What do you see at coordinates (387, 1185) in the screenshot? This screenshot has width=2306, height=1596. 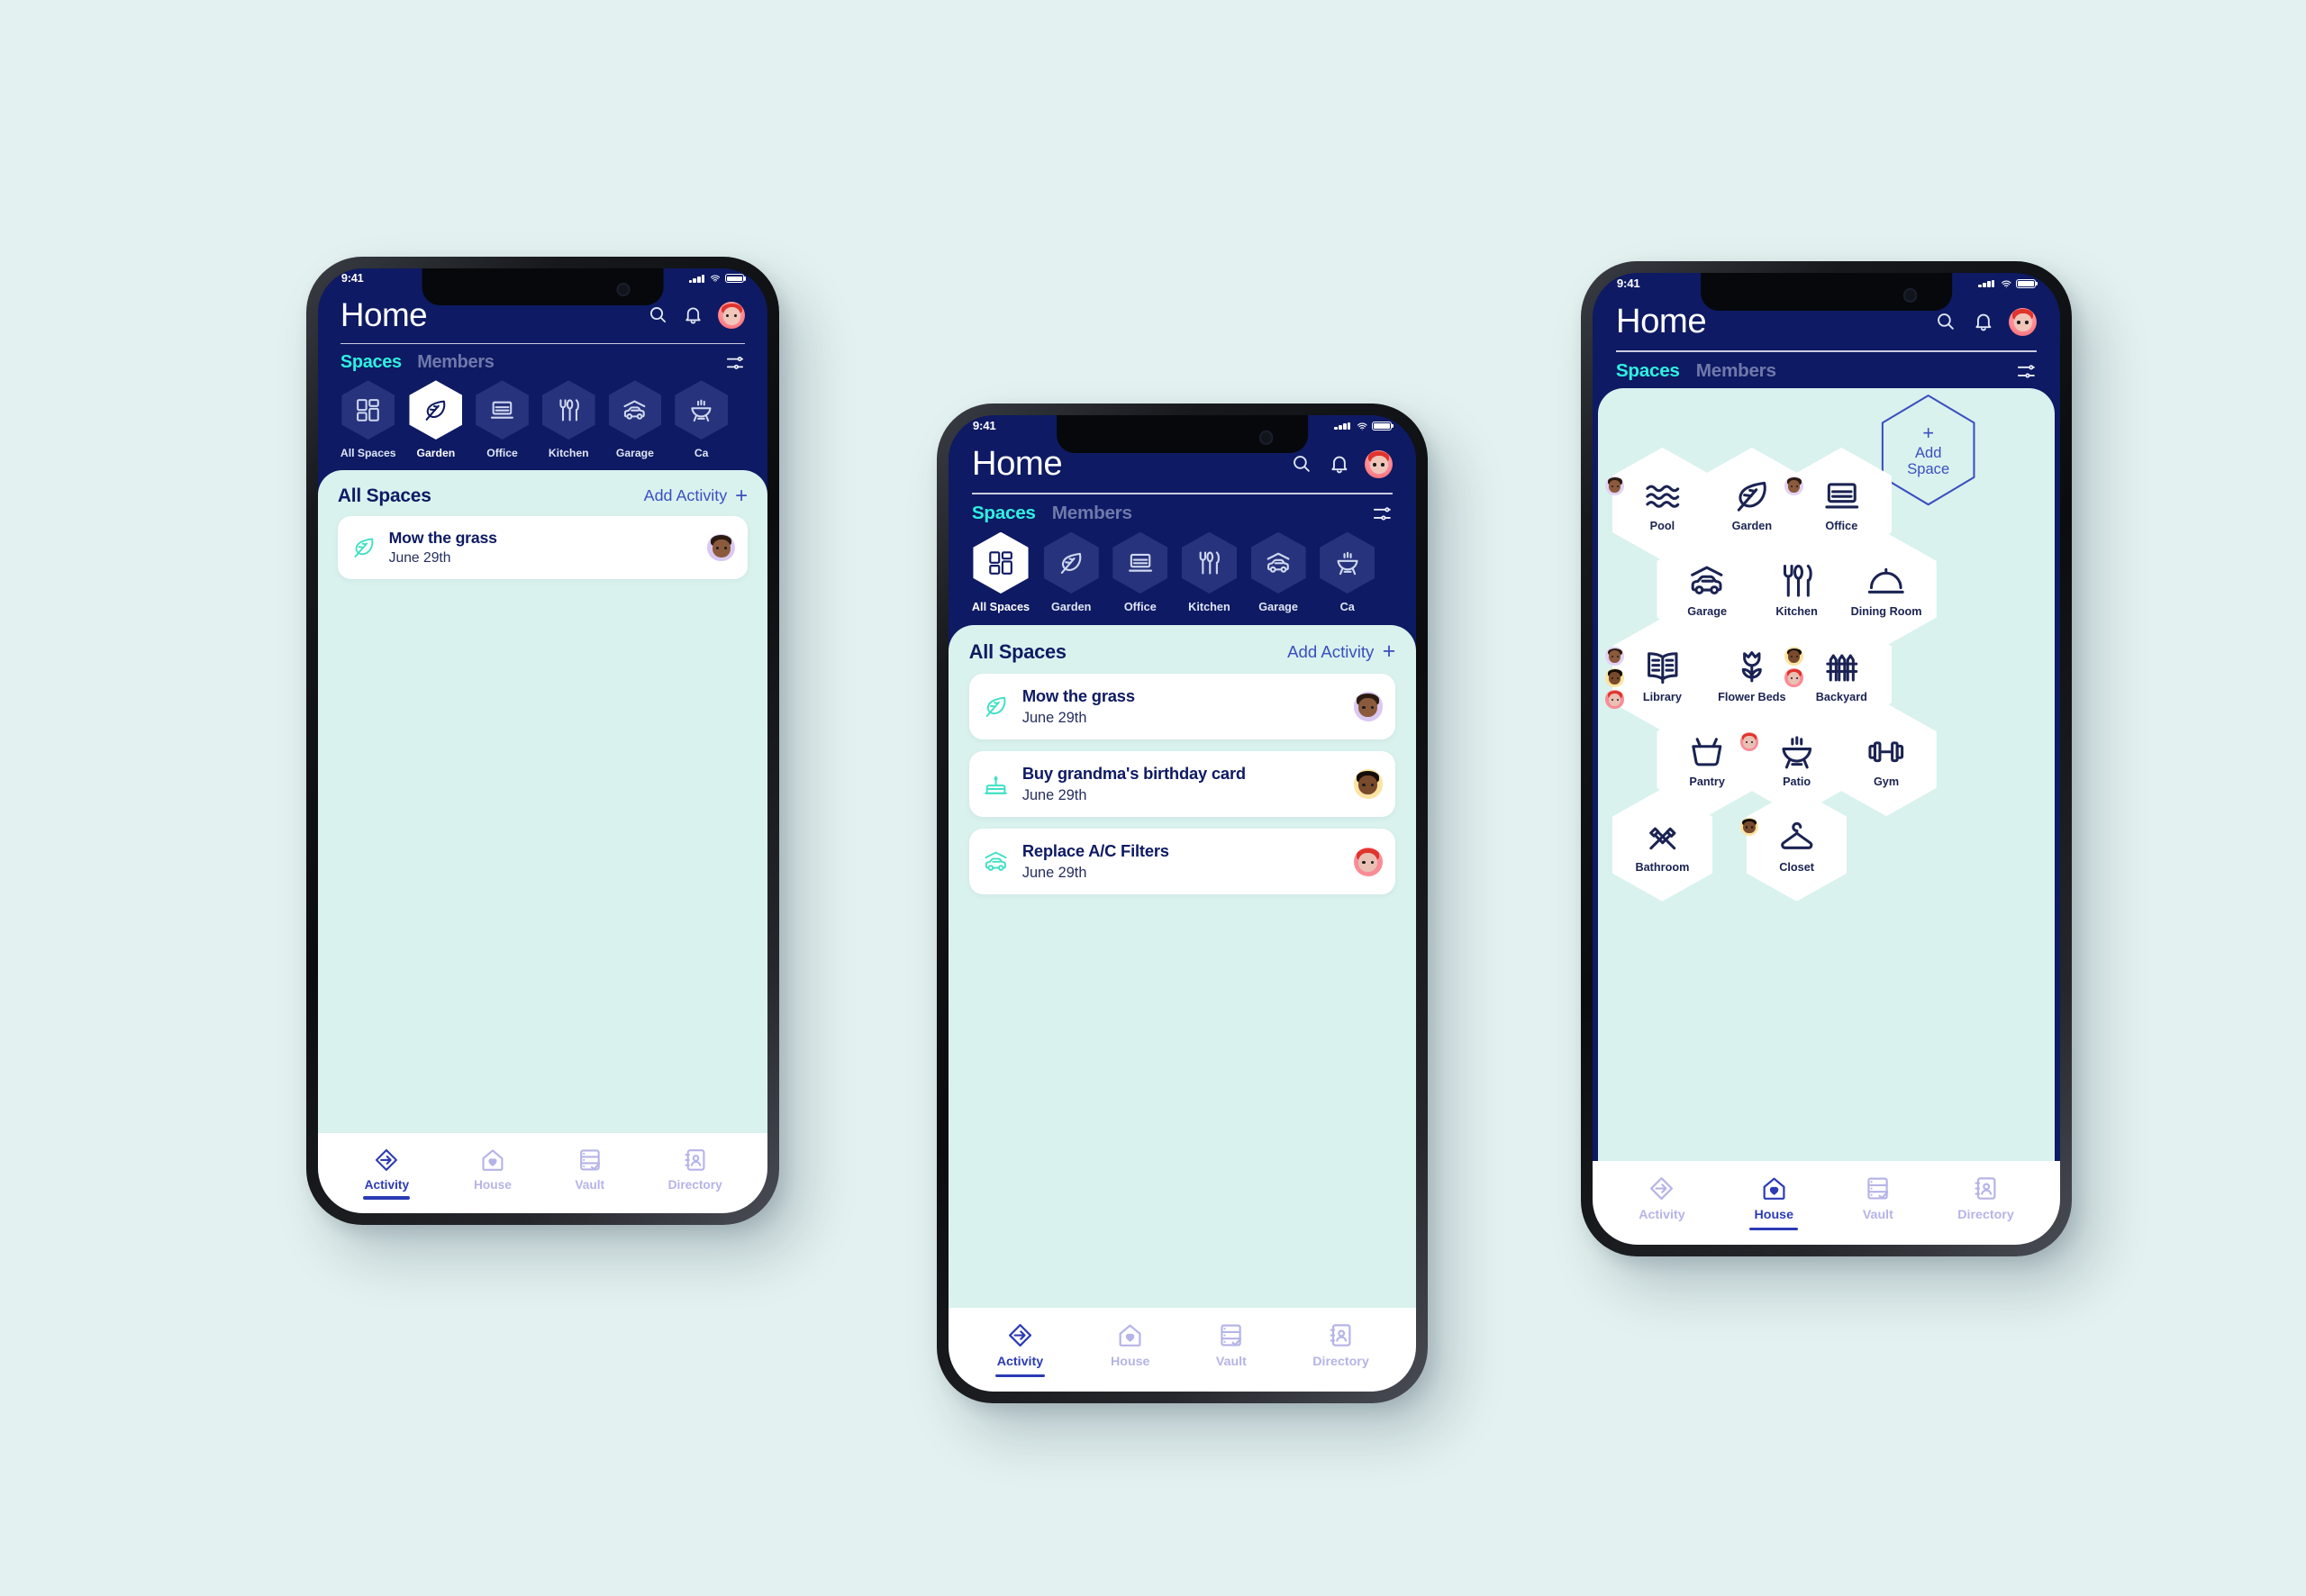 I see `nav-item-label: Activity` at bounding box center [387, 1185].